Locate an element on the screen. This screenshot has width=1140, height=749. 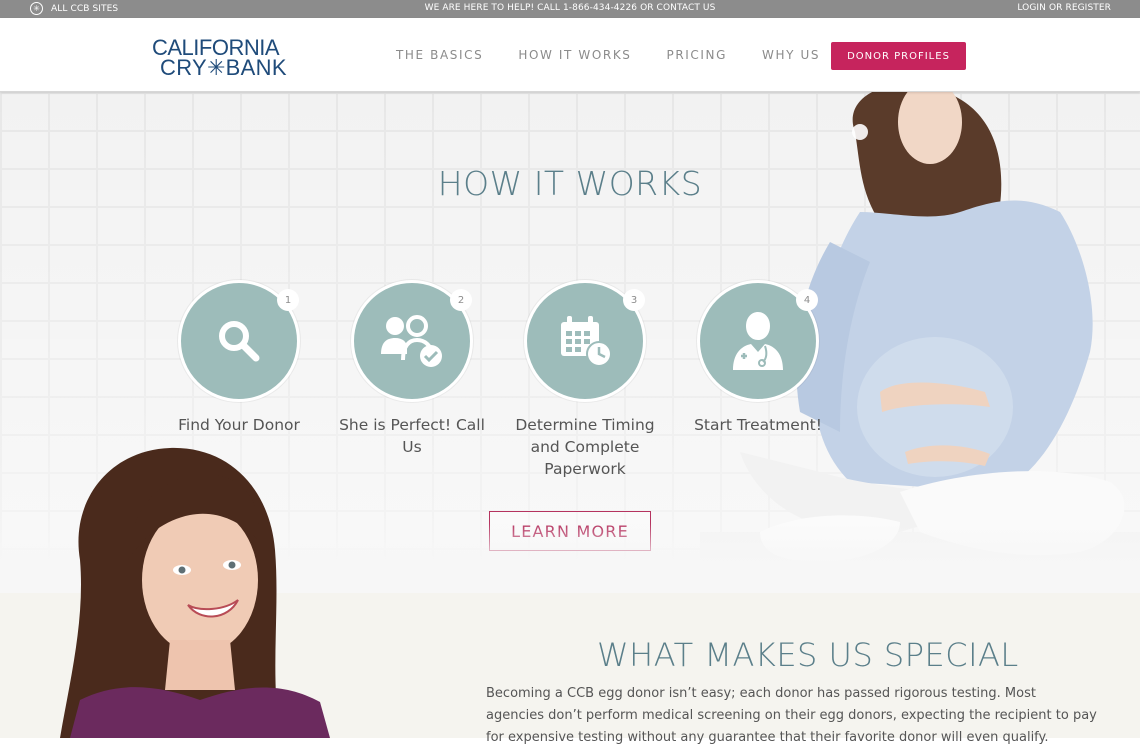
login-register-link: LOGIN OR REGISTER is located at coordinates (1064, 8).